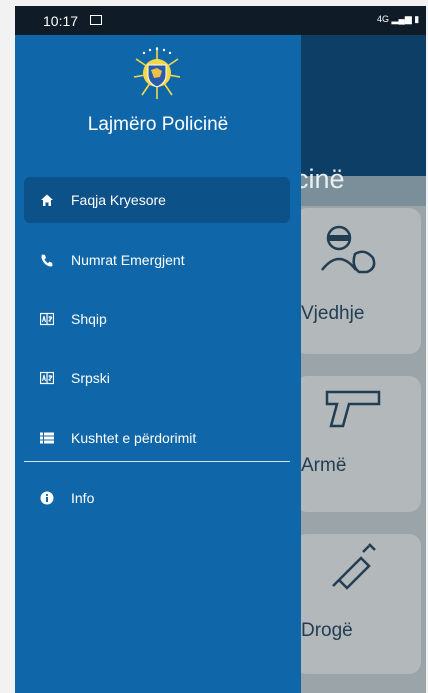 This screenshot has width=428, height=693. What do you see at coordinates (333, 313) in the screenshot?
I see `card-label: Vjedhje` at bounding box center [333, 313].